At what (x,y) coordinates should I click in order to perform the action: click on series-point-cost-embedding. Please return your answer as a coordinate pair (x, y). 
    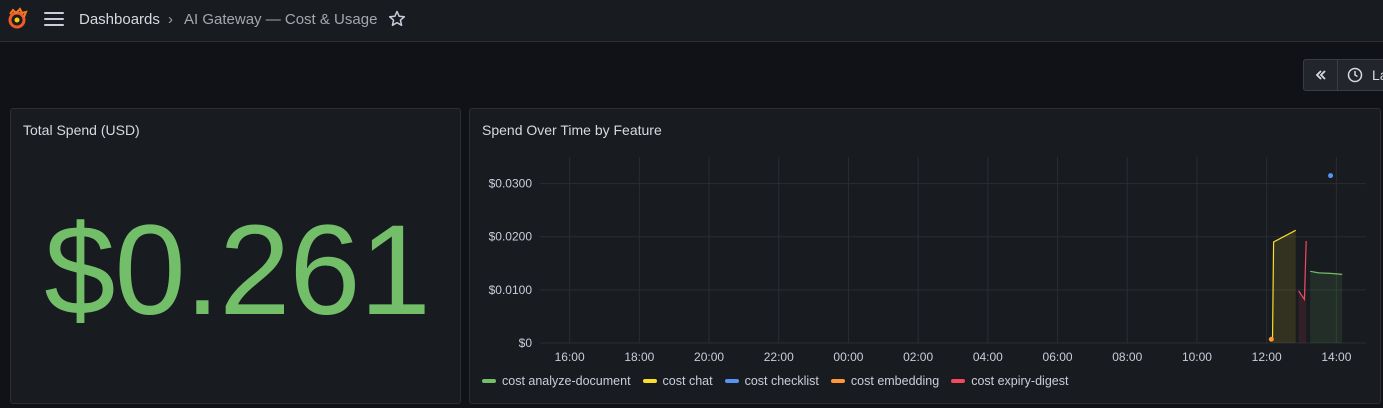
    Looking at the image, I should click on (1271, 339).